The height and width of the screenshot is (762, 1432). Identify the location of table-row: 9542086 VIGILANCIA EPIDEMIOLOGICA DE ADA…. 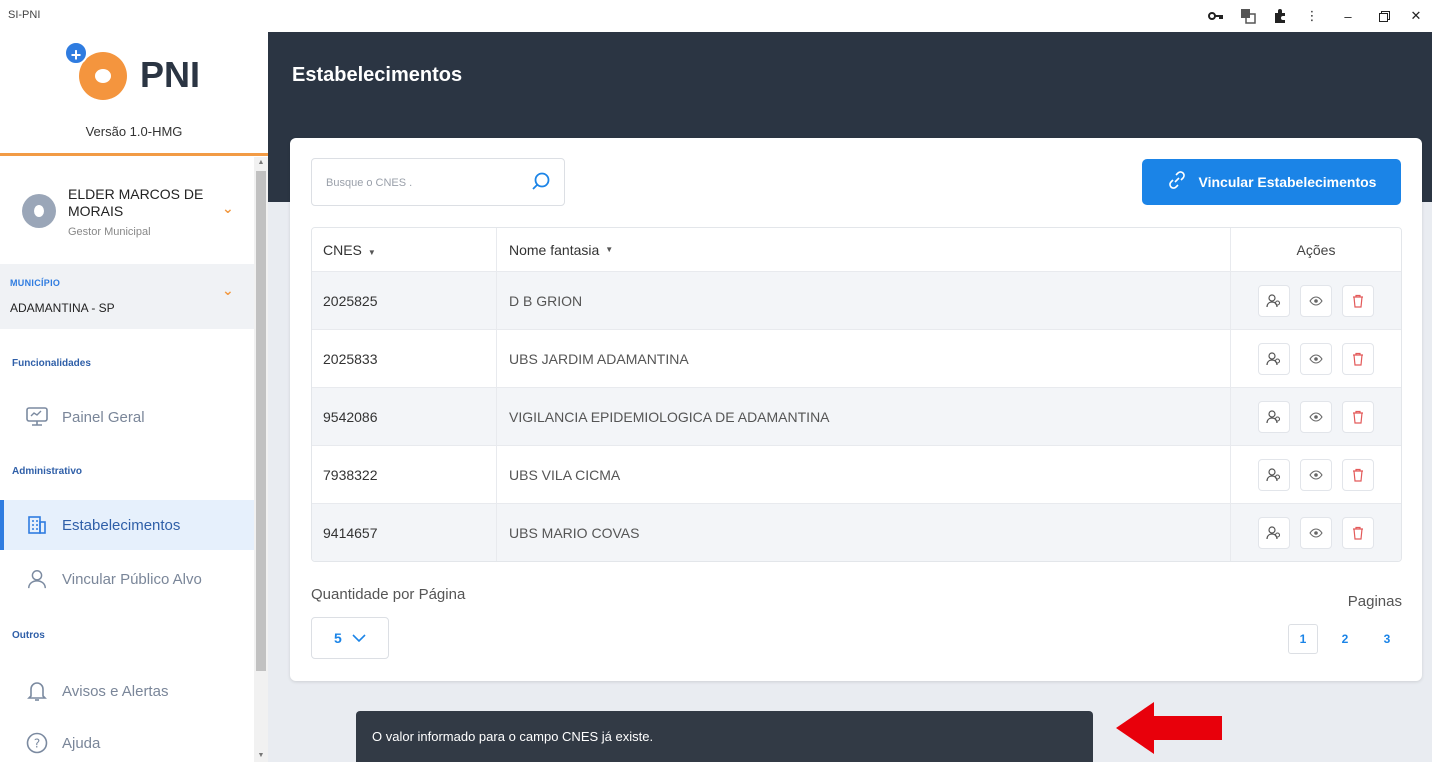
(856, 416).